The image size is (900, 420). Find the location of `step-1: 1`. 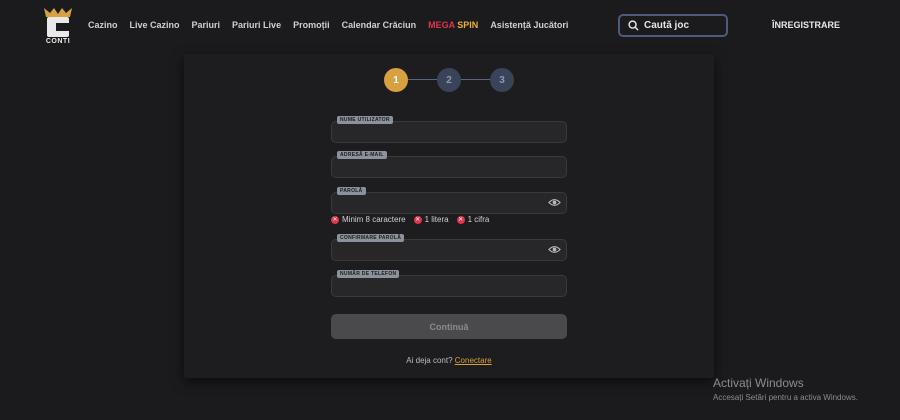

step-1: 1 is located at coordinates (396, 80).